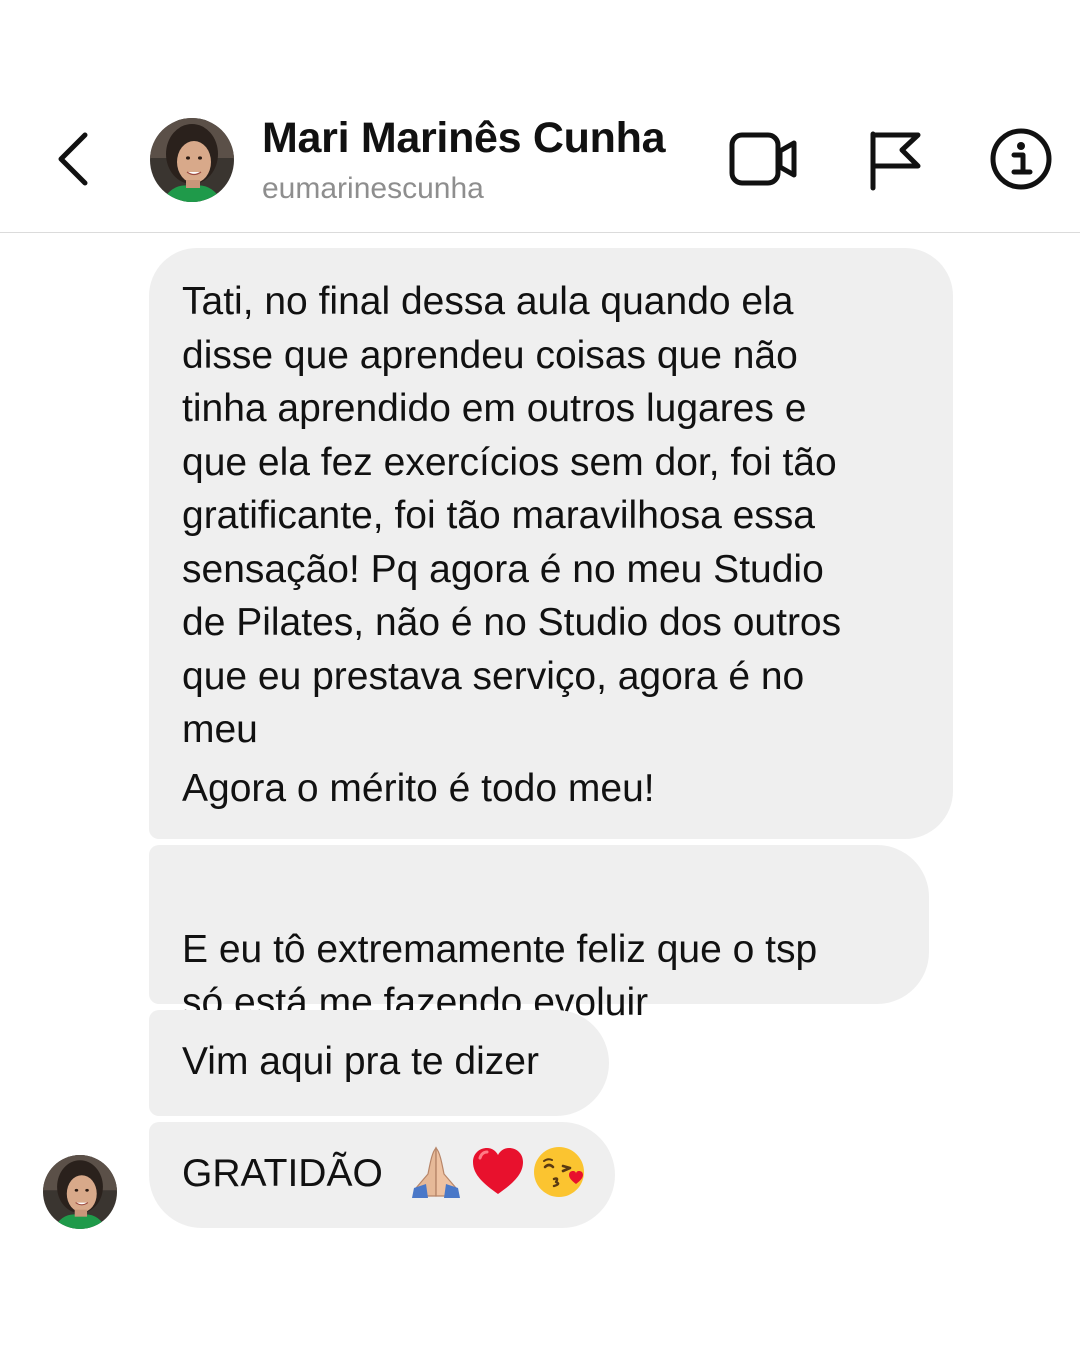 The height and width of the screenshot is (1350, 1080). What do you see at coordinates (192, 160) in the screenshot?
I see `contact-avatar` at bounding box center [192, 160].